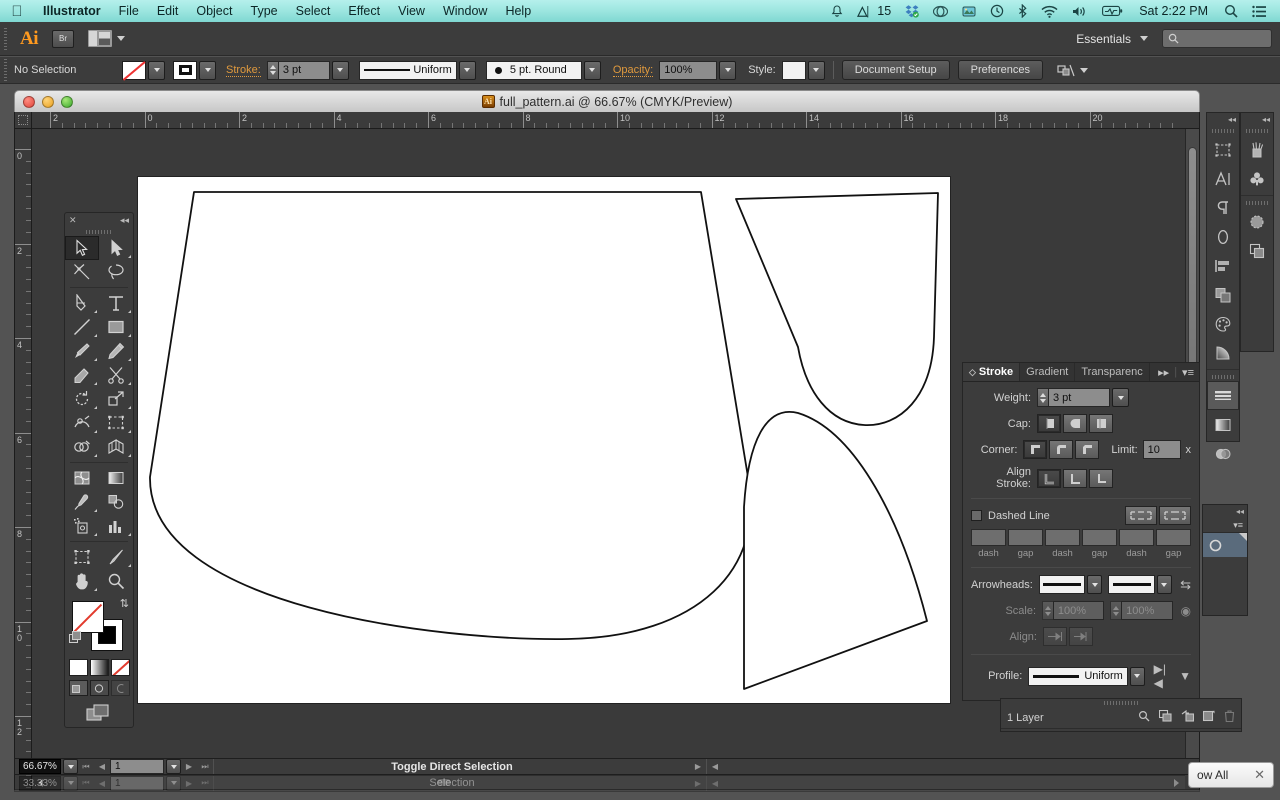  Describe the element at coordinates (1035, 449) in the screenshot. I see `miter-join-button` at that location.